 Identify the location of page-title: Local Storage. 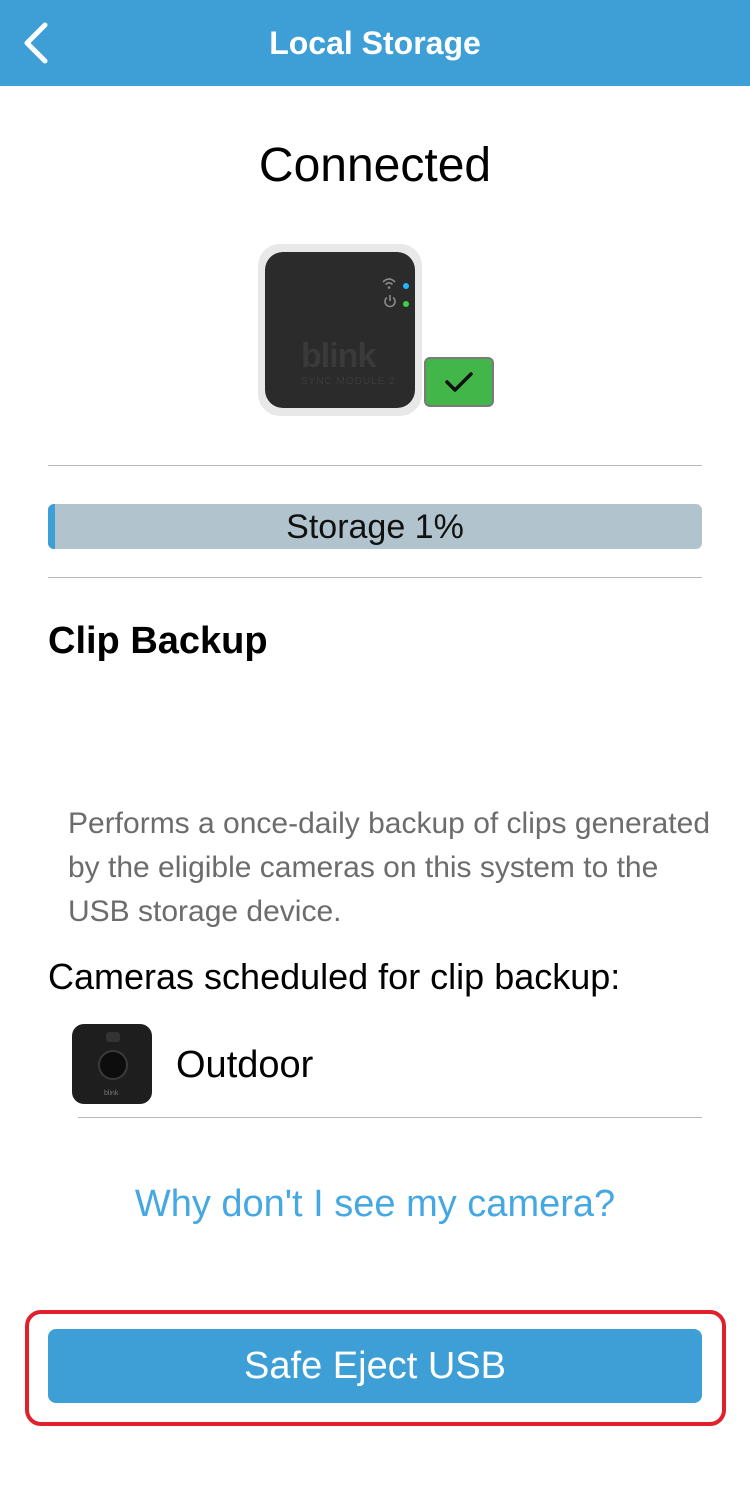
(375, 43).